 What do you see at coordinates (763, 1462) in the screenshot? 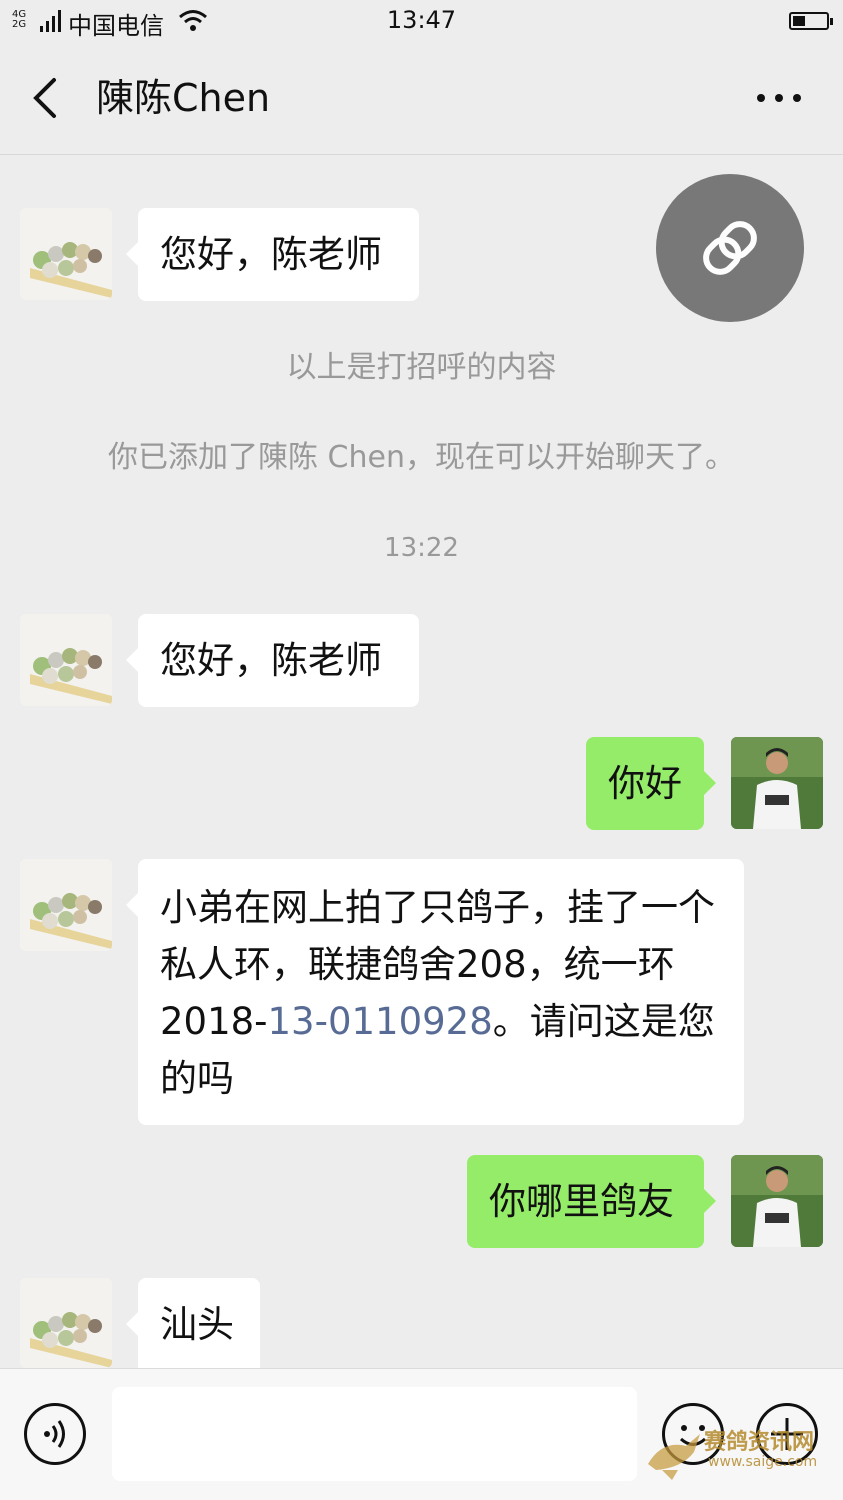
I see `watermark-url: www.saige.com` at bounding box center [763, 1462].